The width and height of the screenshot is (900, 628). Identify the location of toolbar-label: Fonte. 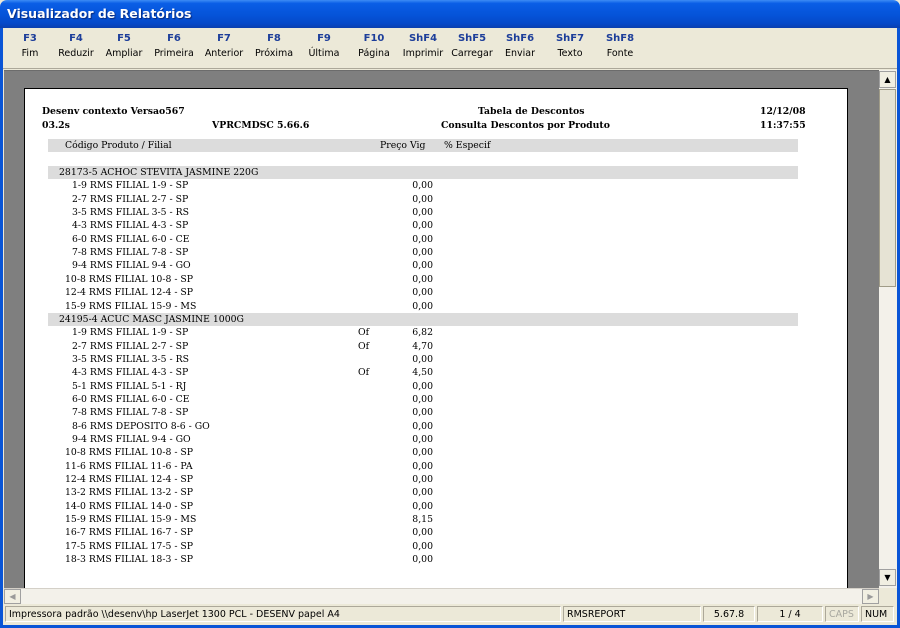
(620, 53).